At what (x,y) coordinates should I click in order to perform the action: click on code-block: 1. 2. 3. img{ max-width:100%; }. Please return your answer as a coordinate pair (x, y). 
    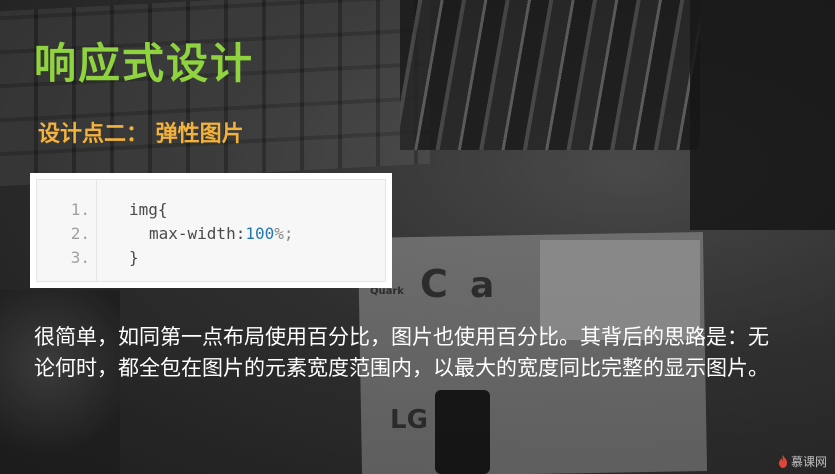
    Looking at the image, I should click on (211, 230).